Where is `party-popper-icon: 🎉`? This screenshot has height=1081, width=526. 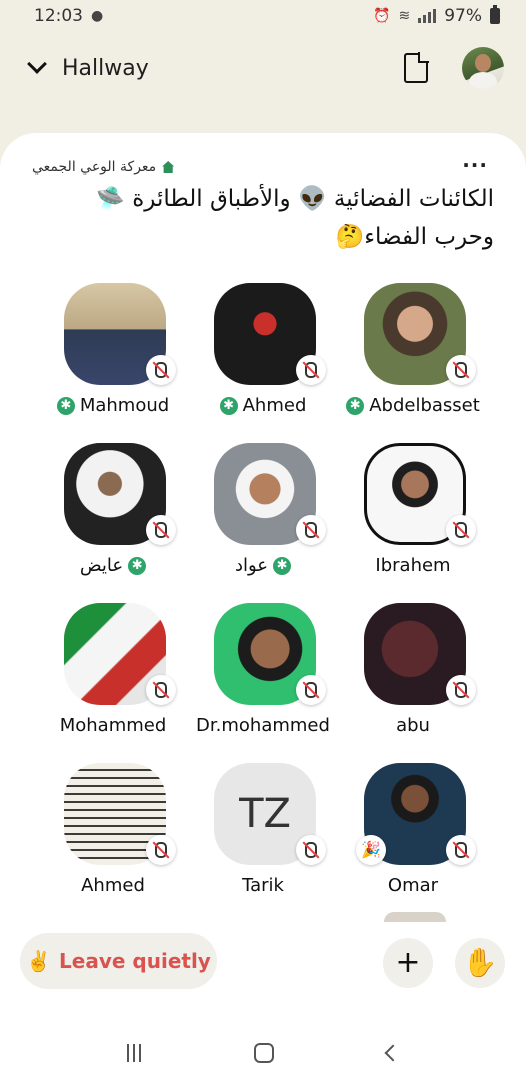
party-popper-icon: 🎉 is located at coordinates (371, 850).